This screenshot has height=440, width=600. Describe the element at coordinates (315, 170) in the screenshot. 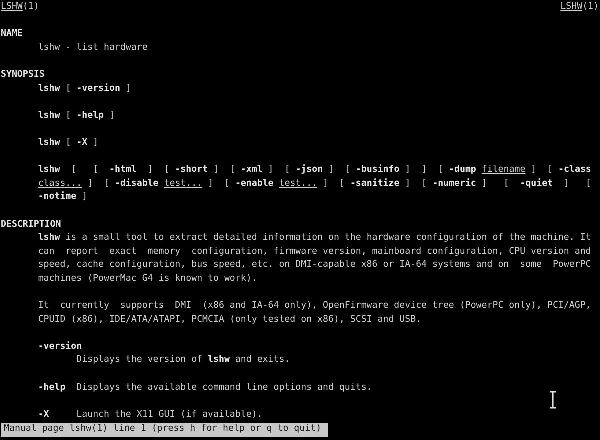

I see `text-line: lshw [ [ -html ] [ -short ] [ -xml ] [ -json ] [ -businfo ] ] [ -dump filename ] [ -class` at that location.